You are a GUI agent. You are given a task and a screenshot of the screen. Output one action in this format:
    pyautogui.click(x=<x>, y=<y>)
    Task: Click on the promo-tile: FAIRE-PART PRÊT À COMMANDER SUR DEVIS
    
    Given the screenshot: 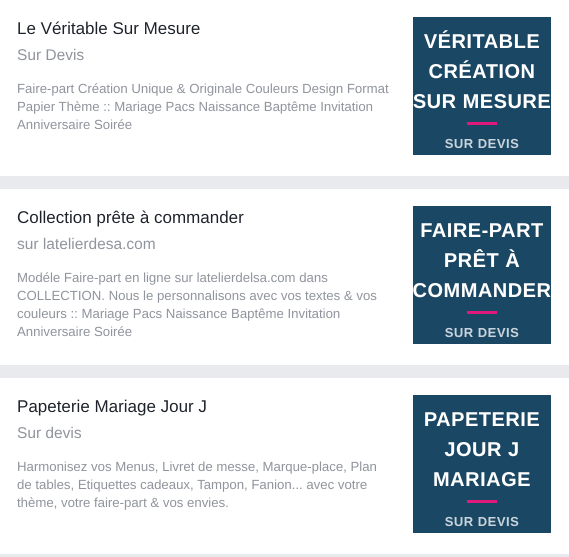 What is the action you would take?
    pyautogui.click(x=482, y=275)
    